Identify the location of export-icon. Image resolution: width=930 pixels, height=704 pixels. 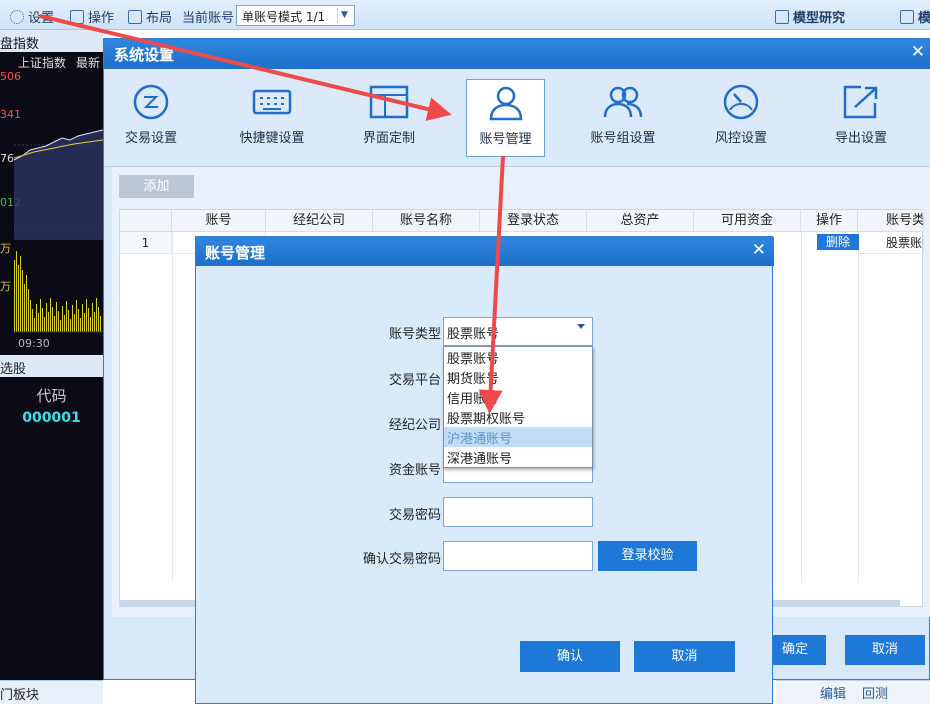
(861, 102).